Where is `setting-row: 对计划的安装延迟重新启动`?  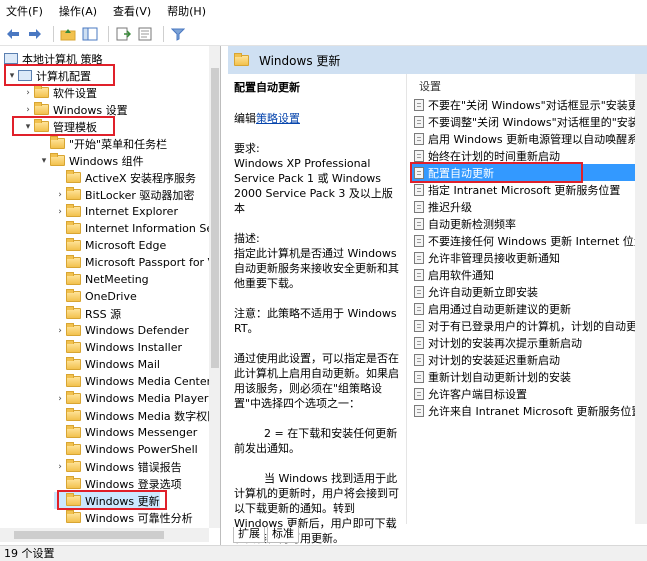 setting-row: 对计划的安装延迟重新启动 is located at coordinates (528, 359).